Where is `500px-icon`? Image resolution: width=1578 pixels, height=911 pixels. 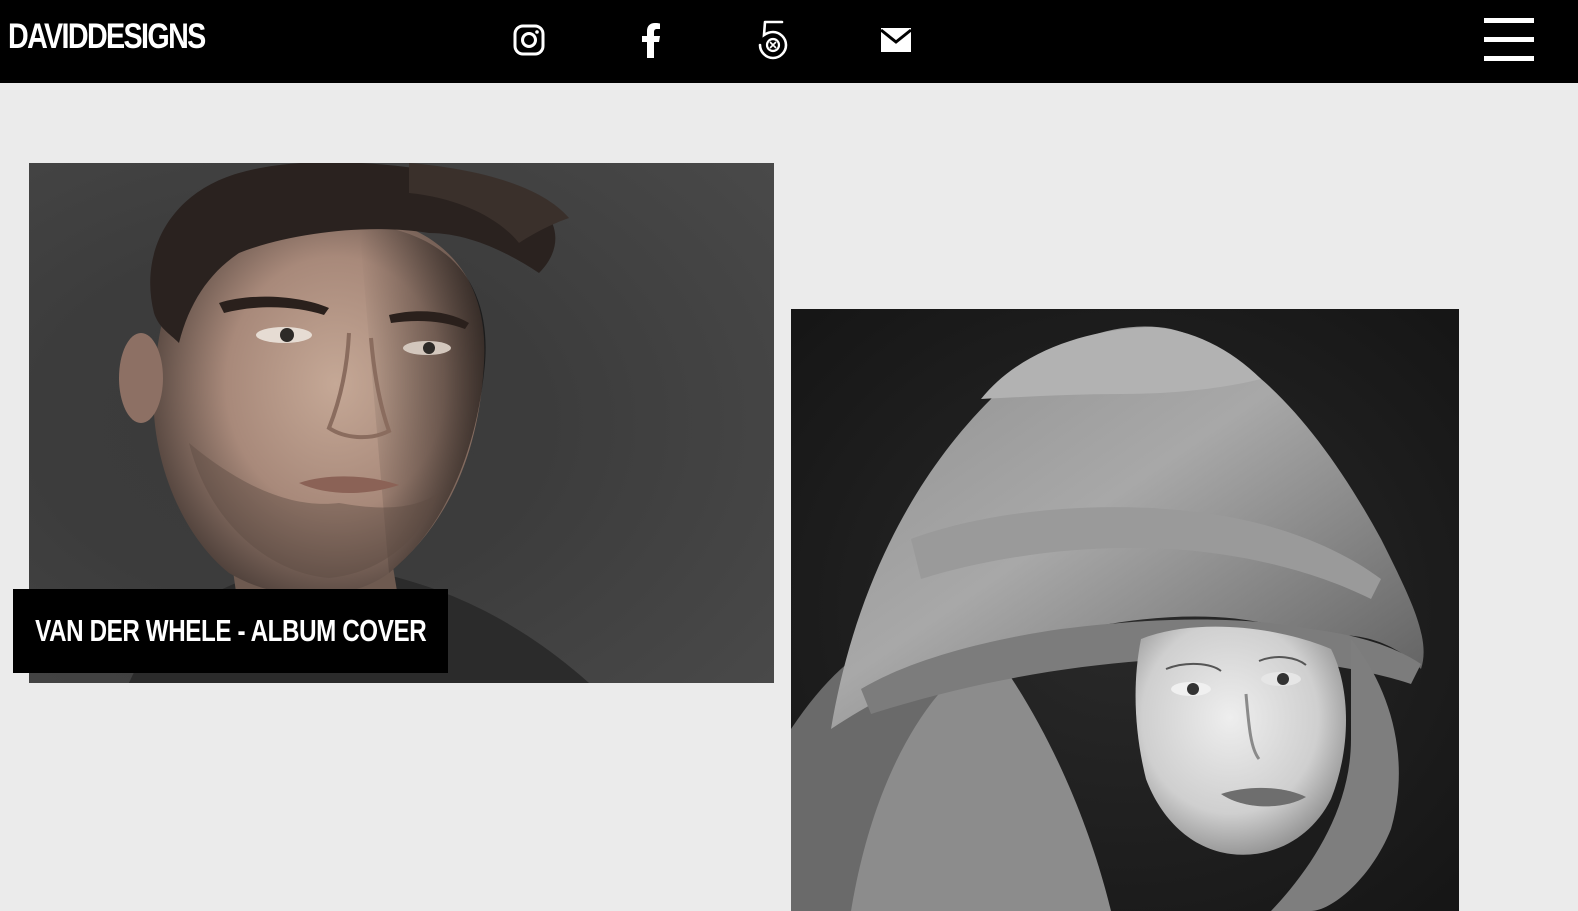
500px-icon is located at coordinates (773, 40).